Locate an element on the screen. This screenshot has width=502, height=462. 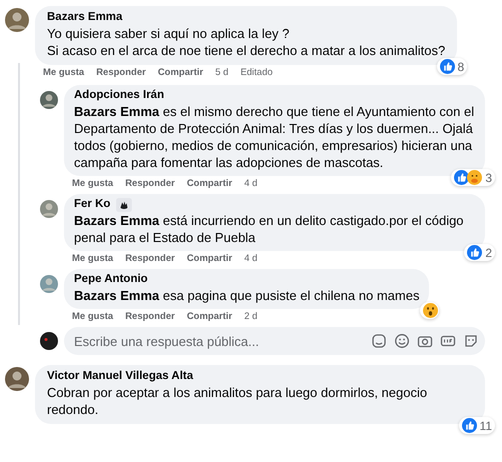
reaction-summary: 8 is located at coordinates (452, 66).